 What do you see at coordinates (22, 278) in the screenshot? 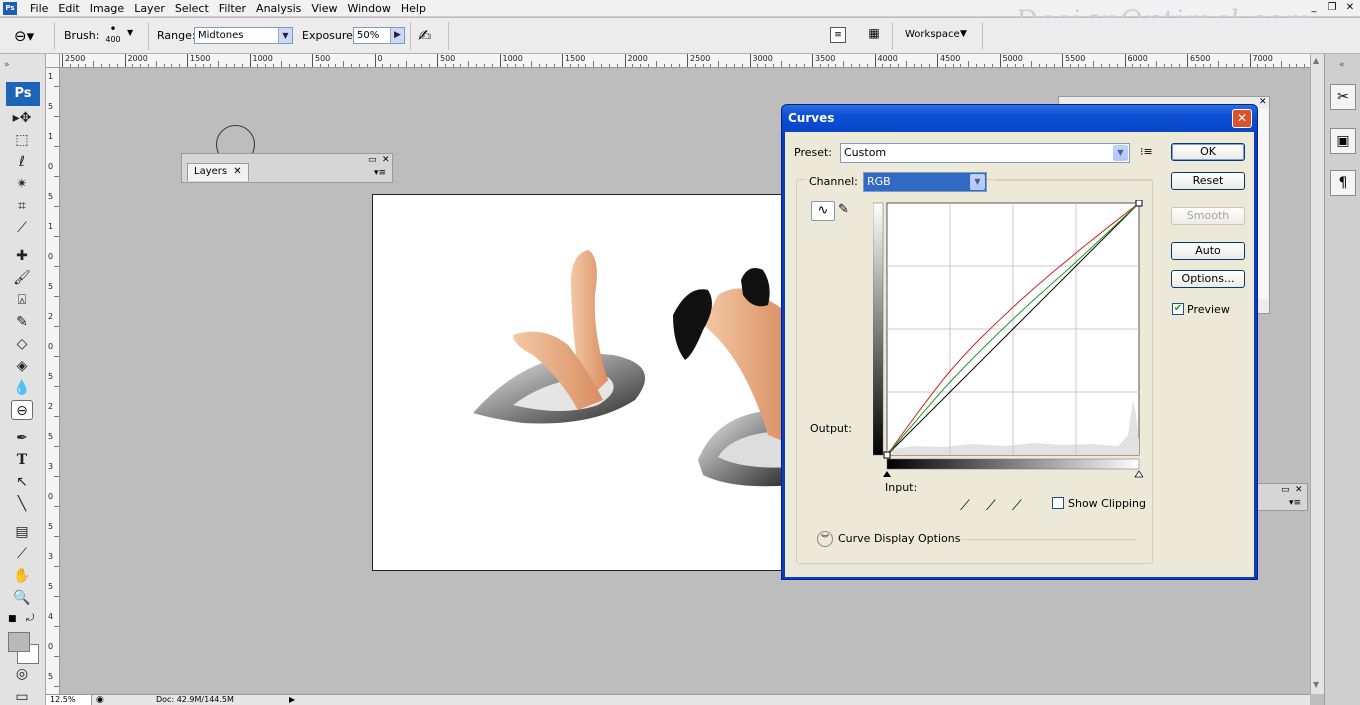
I see `brush-tool-icon: 🖌` at bounding box center [22, 278].